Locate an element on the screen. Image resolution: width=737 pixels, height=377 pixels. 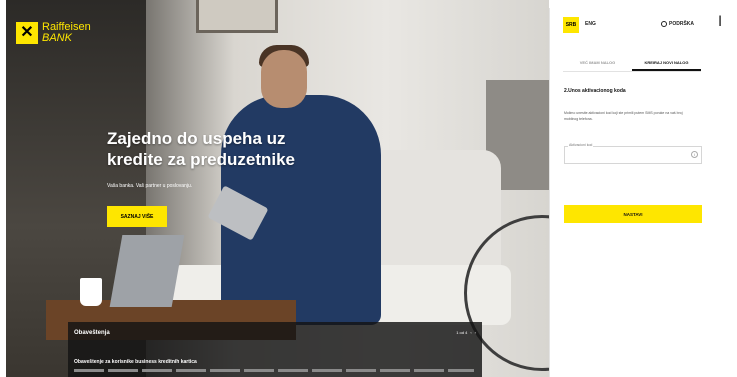
activation-code-field: Aktivacioni kod i is located at coordinates (633, 154).